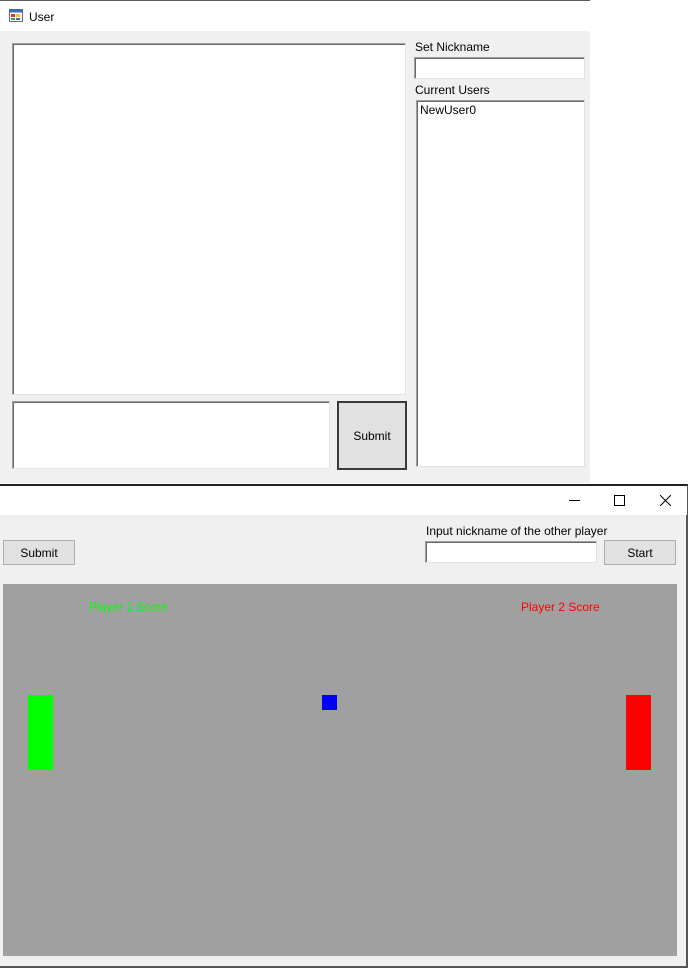 Image resolution: width=688 pixels, height=968 pixels. I want to click on list-item: NewUser0, so click(448, 110).